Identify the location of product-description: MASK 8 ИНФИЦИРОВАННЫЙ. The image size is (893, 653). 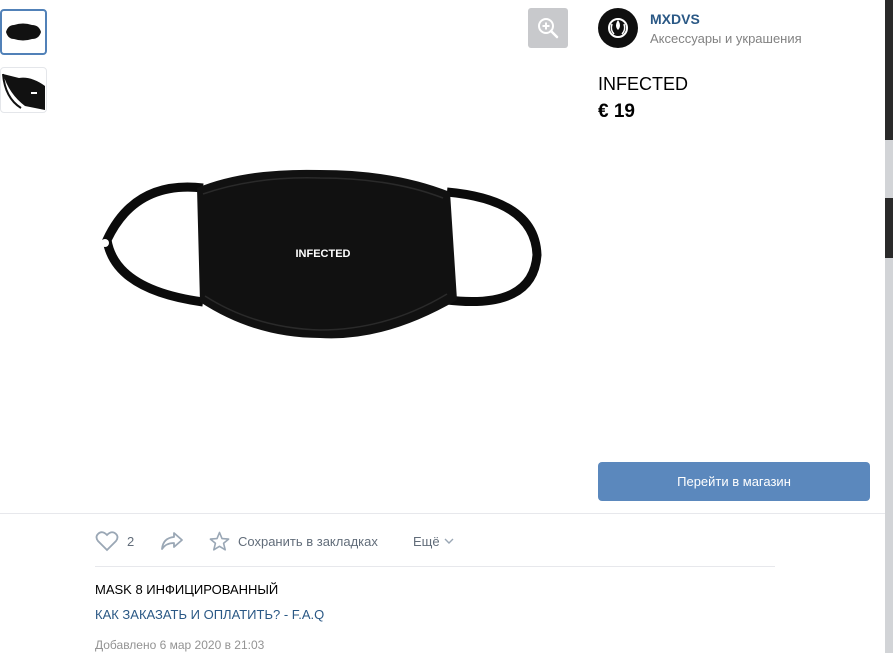
(187, 589).